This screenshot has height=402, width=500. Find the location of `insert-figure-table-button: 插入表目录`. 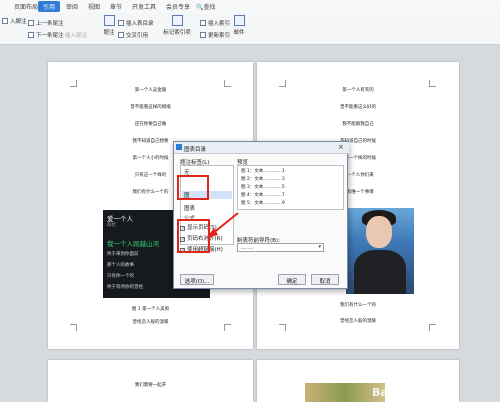

insert-figure-table-button: 插入表目录 is located at coordinates (136, 23).